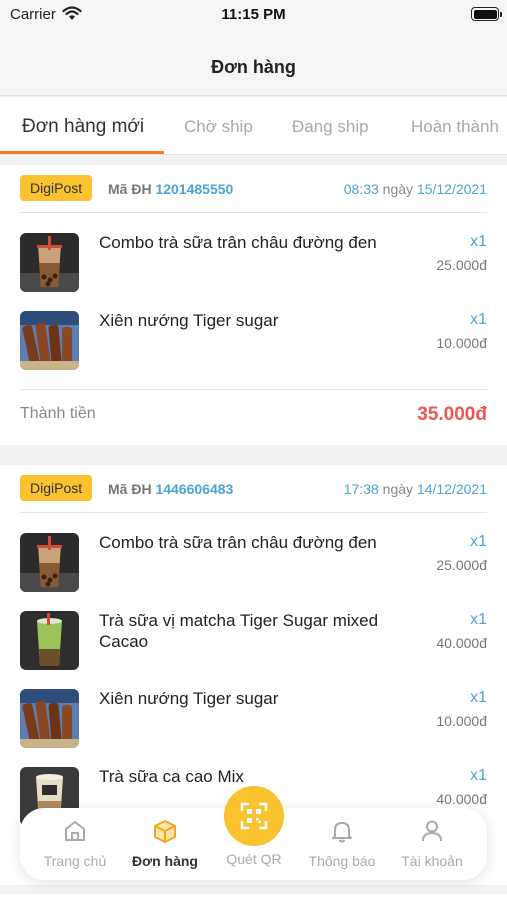 The width and height of the screenshot is (507, 900). Describe the element at coordinates (455, 127) in the screenshot. I see `tab-completed: Hoàn thành` at that location.